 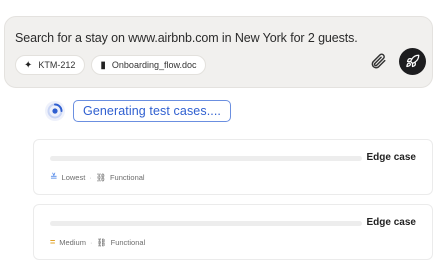 I want to click on priority-medium-icon: =, so click(x=53, y=242).